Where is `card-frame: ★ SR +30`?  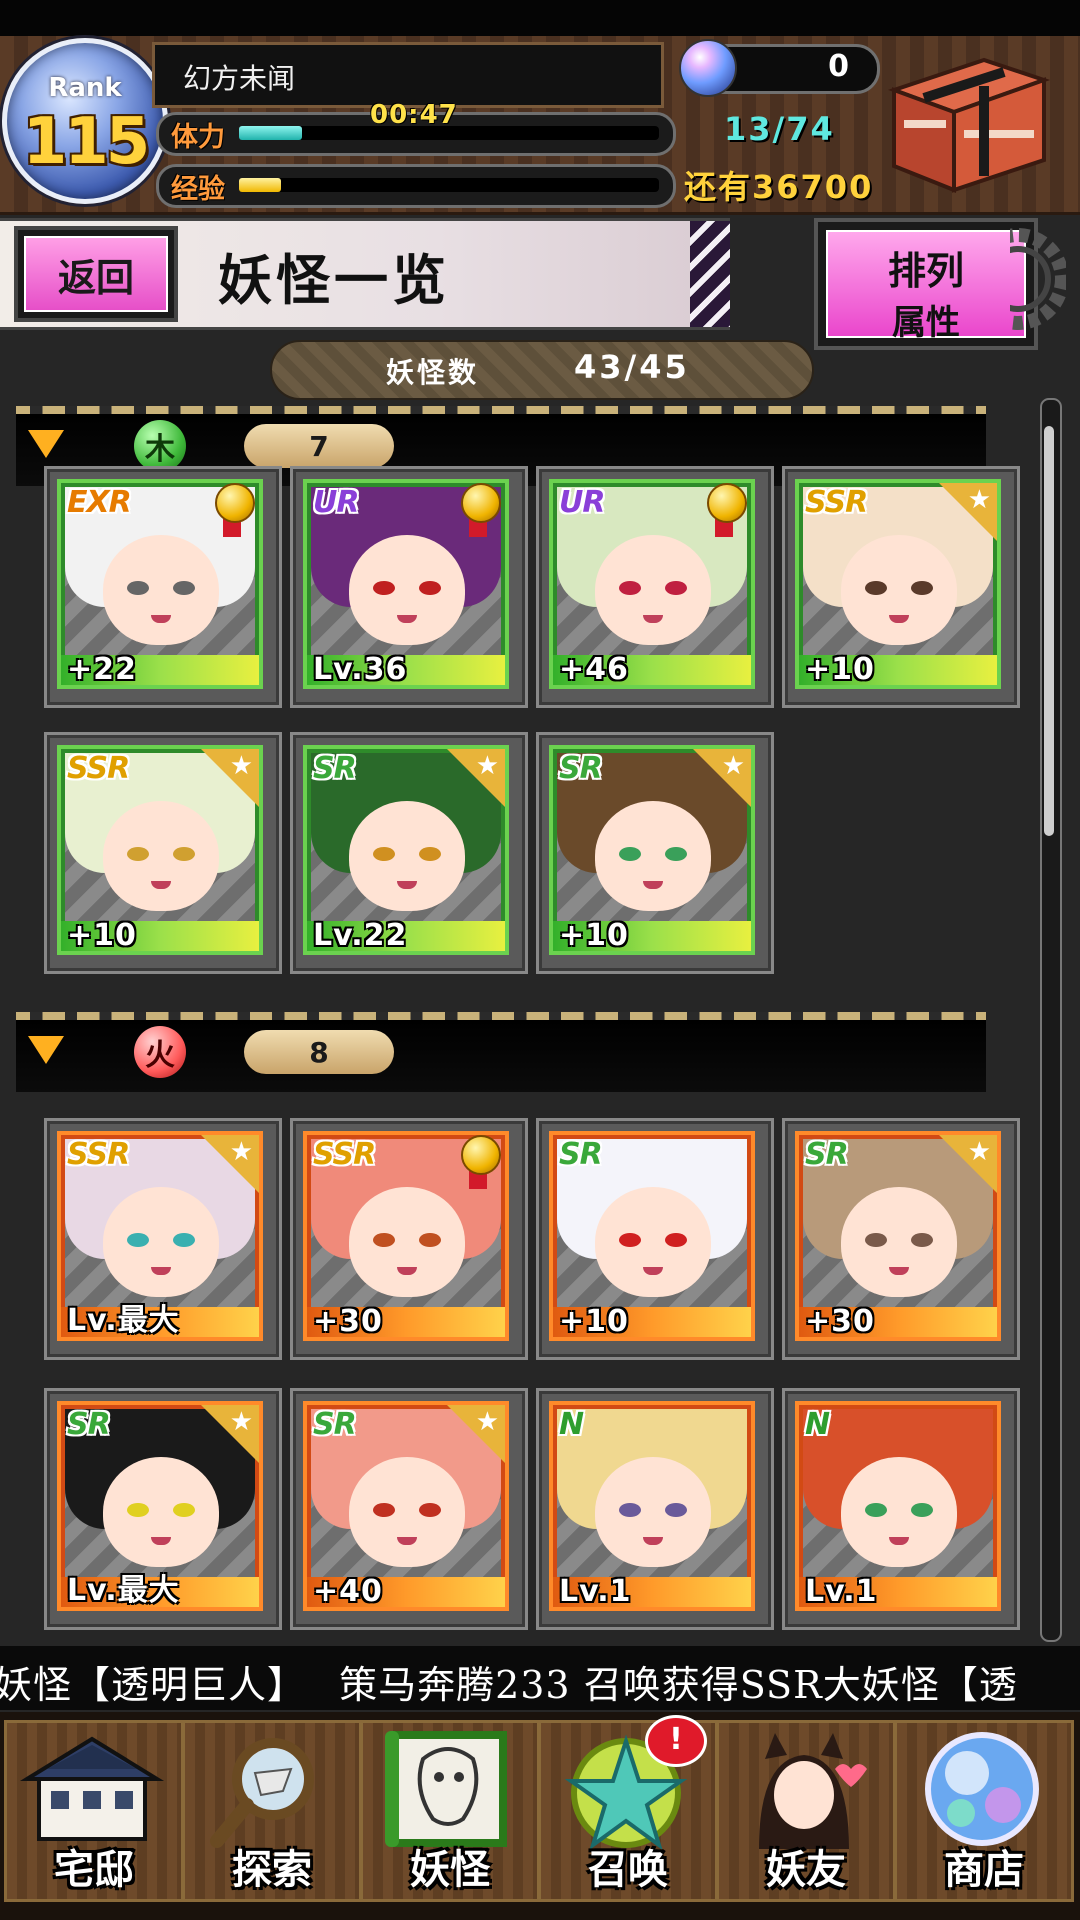
card-frame: ★ SR +30 is located at coordinates (898, 1236).